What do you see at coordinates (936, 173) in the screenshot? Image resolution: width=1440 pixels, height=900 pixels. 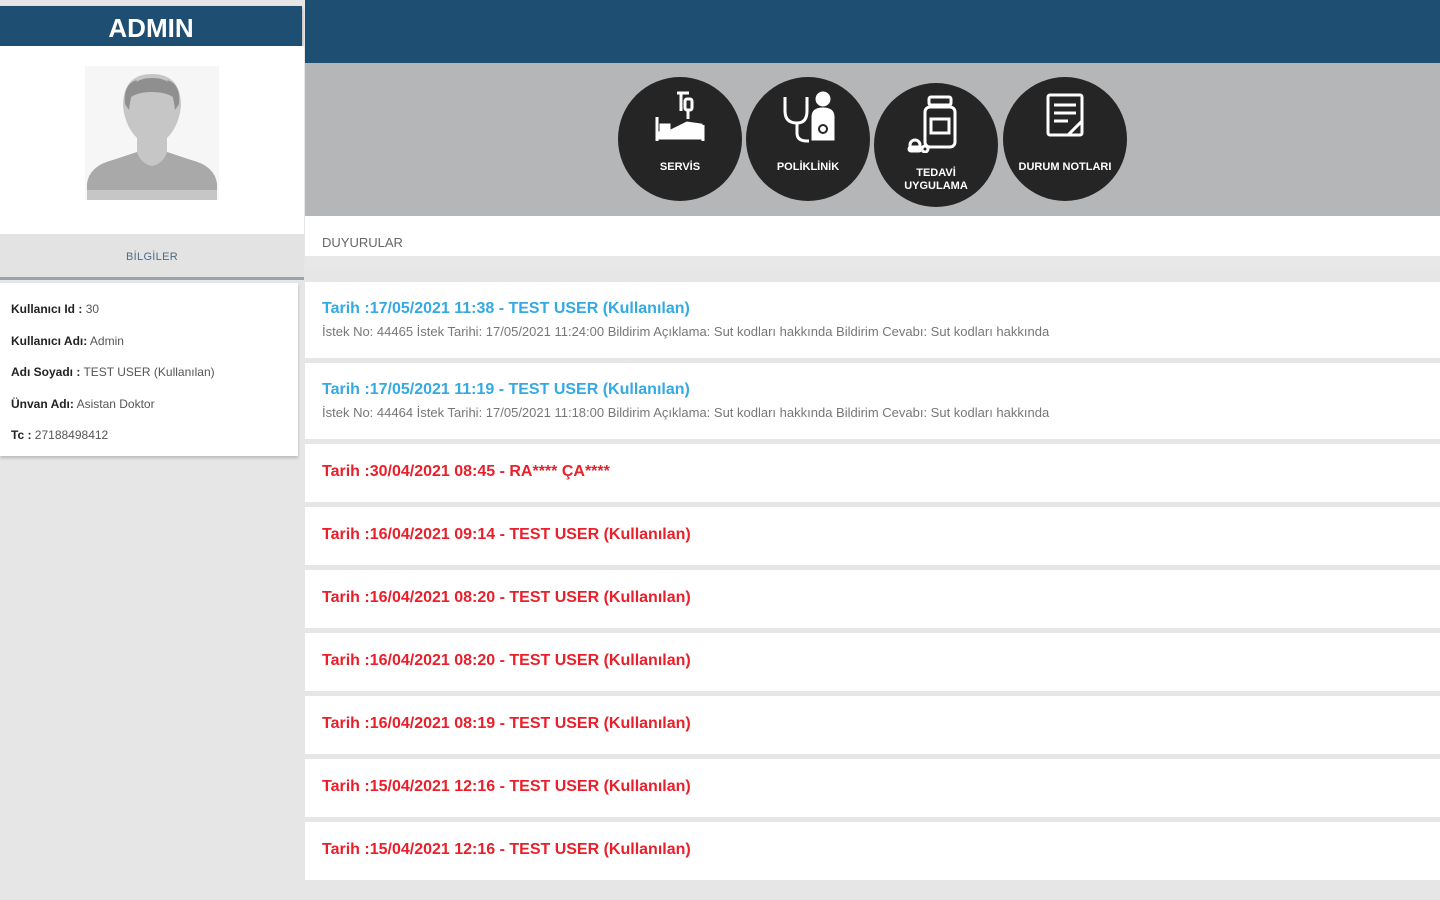 I see `tedavi-label-line1: TEDAVİ` at bounding box center [936, 173].